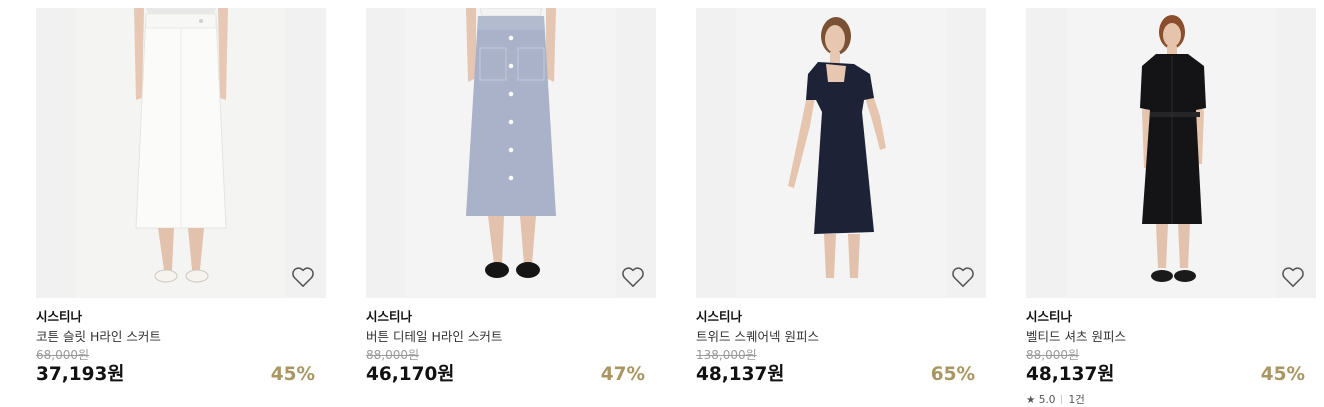 Image resolution: width=1324 pixels, height=407 pixels. What do you see at coordinates (1171, 375) in the screenshot?
I see `price-row: 48,137원 45%` at bounding box center [1171, 375].